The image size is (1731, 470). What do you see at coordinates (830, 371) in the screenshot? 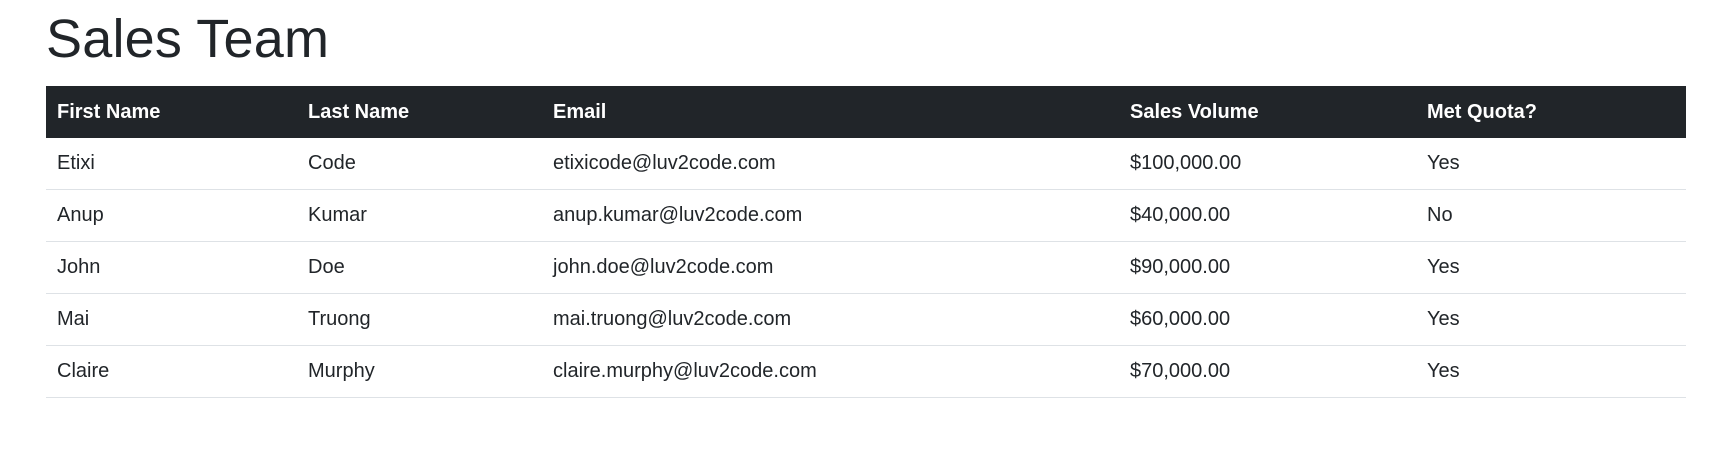
I see `cell-email: claire.murphy@luv2code.com` at bounding box center [830, 371].